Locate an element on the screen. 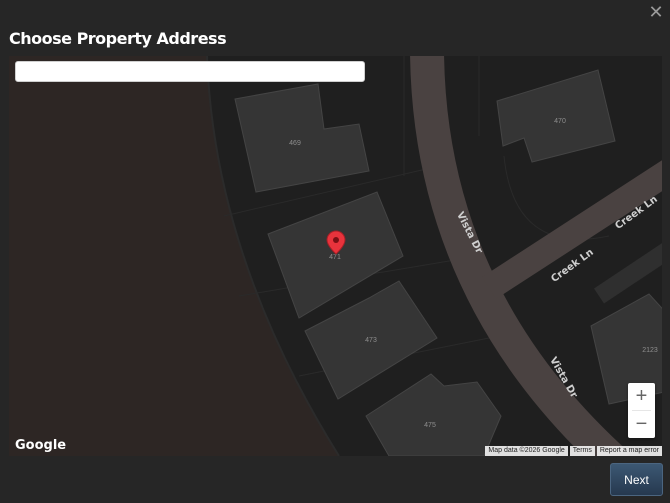 Image resolution: width=670 pixels, height=503 pixels. address-search-input is located at coordinates (190, 71).